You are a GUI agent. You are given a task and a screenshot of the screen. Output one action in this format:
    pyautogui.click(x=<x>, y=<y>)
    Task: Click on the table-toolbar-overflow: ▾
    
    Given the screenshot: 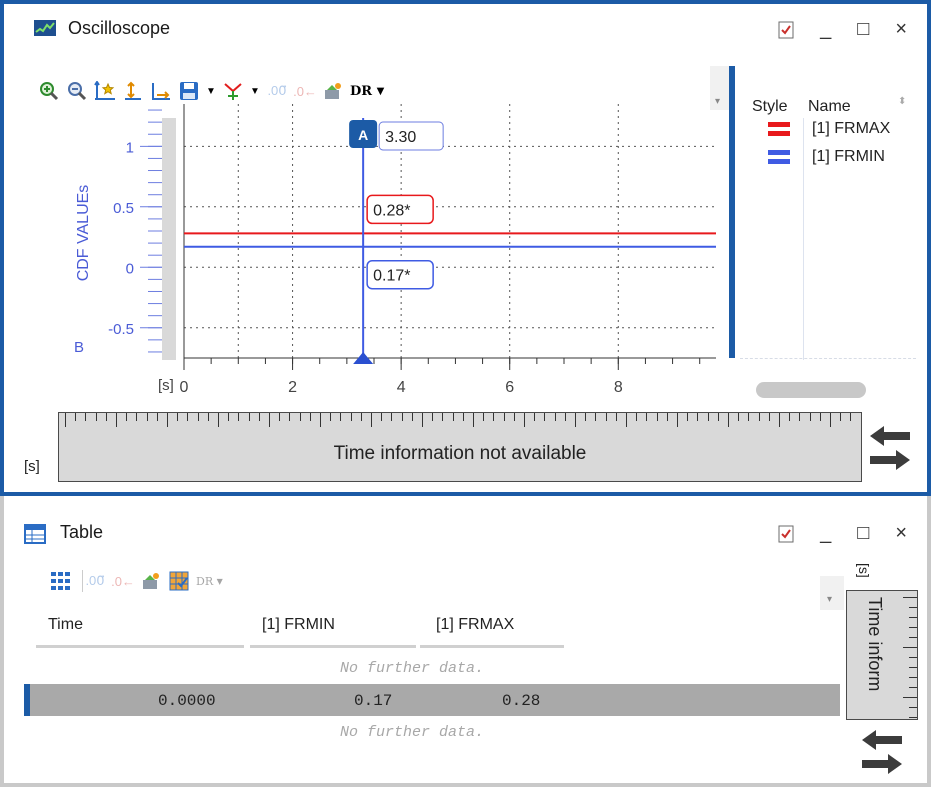 What is the action you would take?
    pyautogui.click(x=832, y=593)
    